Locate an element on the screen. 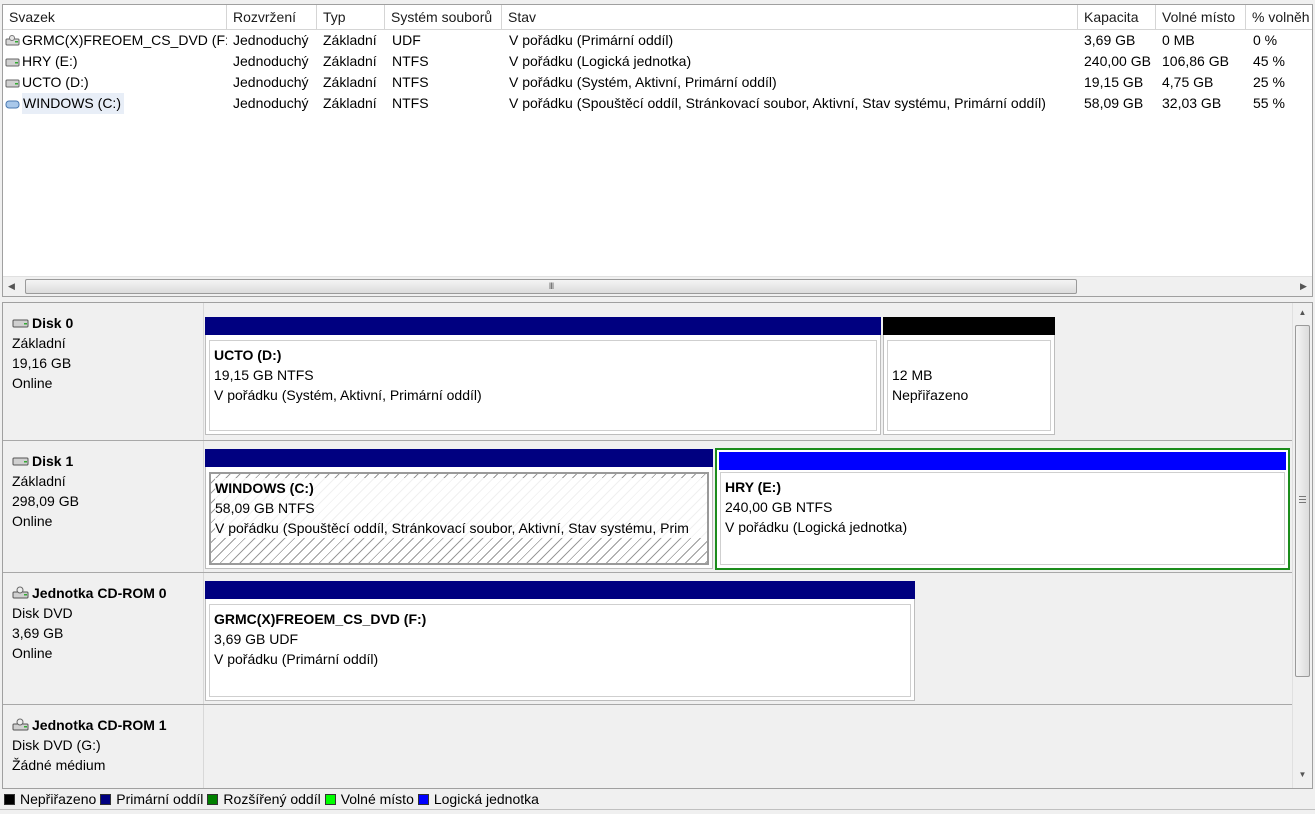 The height and width of the screenshot is (814, 1315). column-header-status: Stav is located at coordinates (790, 17).